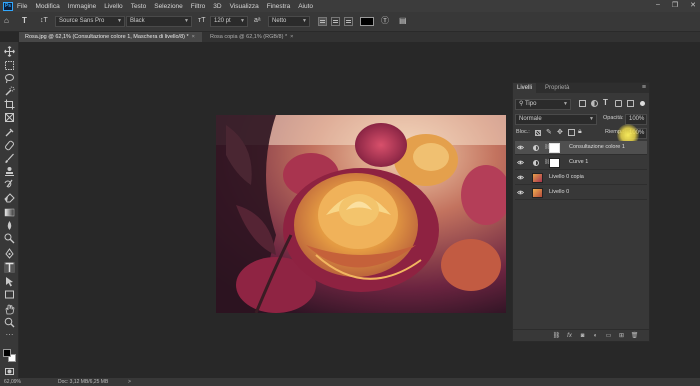  What do you see at coordinates (582, 103) in the screenshot?
I see `pixel-filter-icon` at bounding box center [582, 103].